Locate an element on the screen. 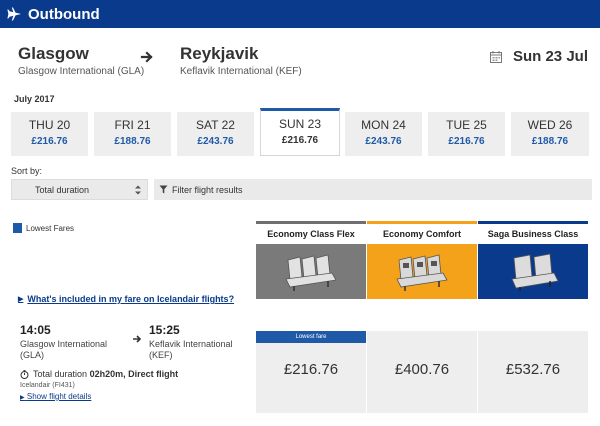 This screenshot has width=600, height=426. fare-class-saga-business: Saga Business Class is located at coordinates (533, 260).